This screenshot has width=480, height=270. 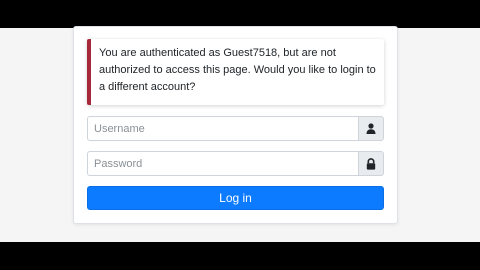 What do you see at coordinates (371, 128) in the screenshot?
I see `user-icon` at bounding box center [371, 128].